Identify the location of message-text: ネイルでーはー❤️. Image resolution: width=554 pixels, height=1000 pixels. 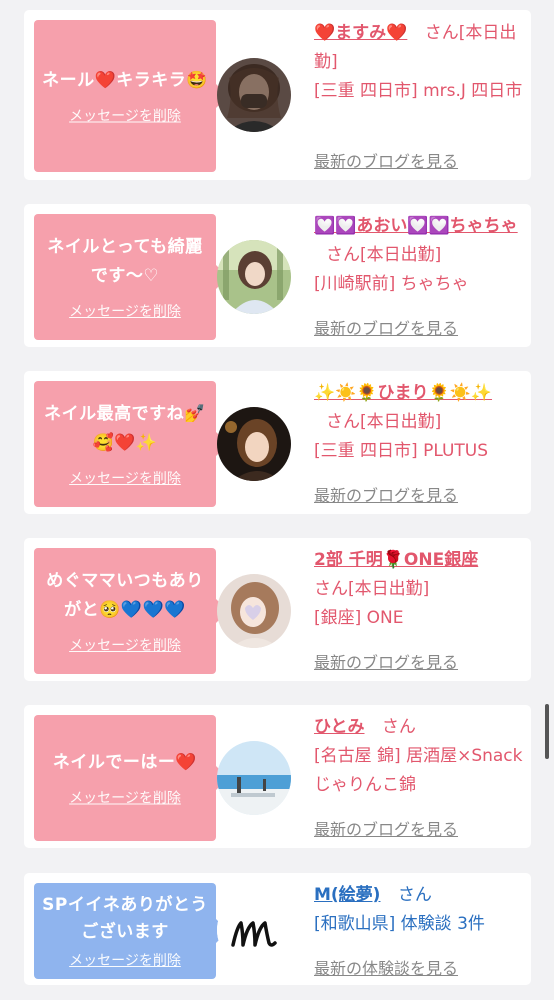
(125, 762).